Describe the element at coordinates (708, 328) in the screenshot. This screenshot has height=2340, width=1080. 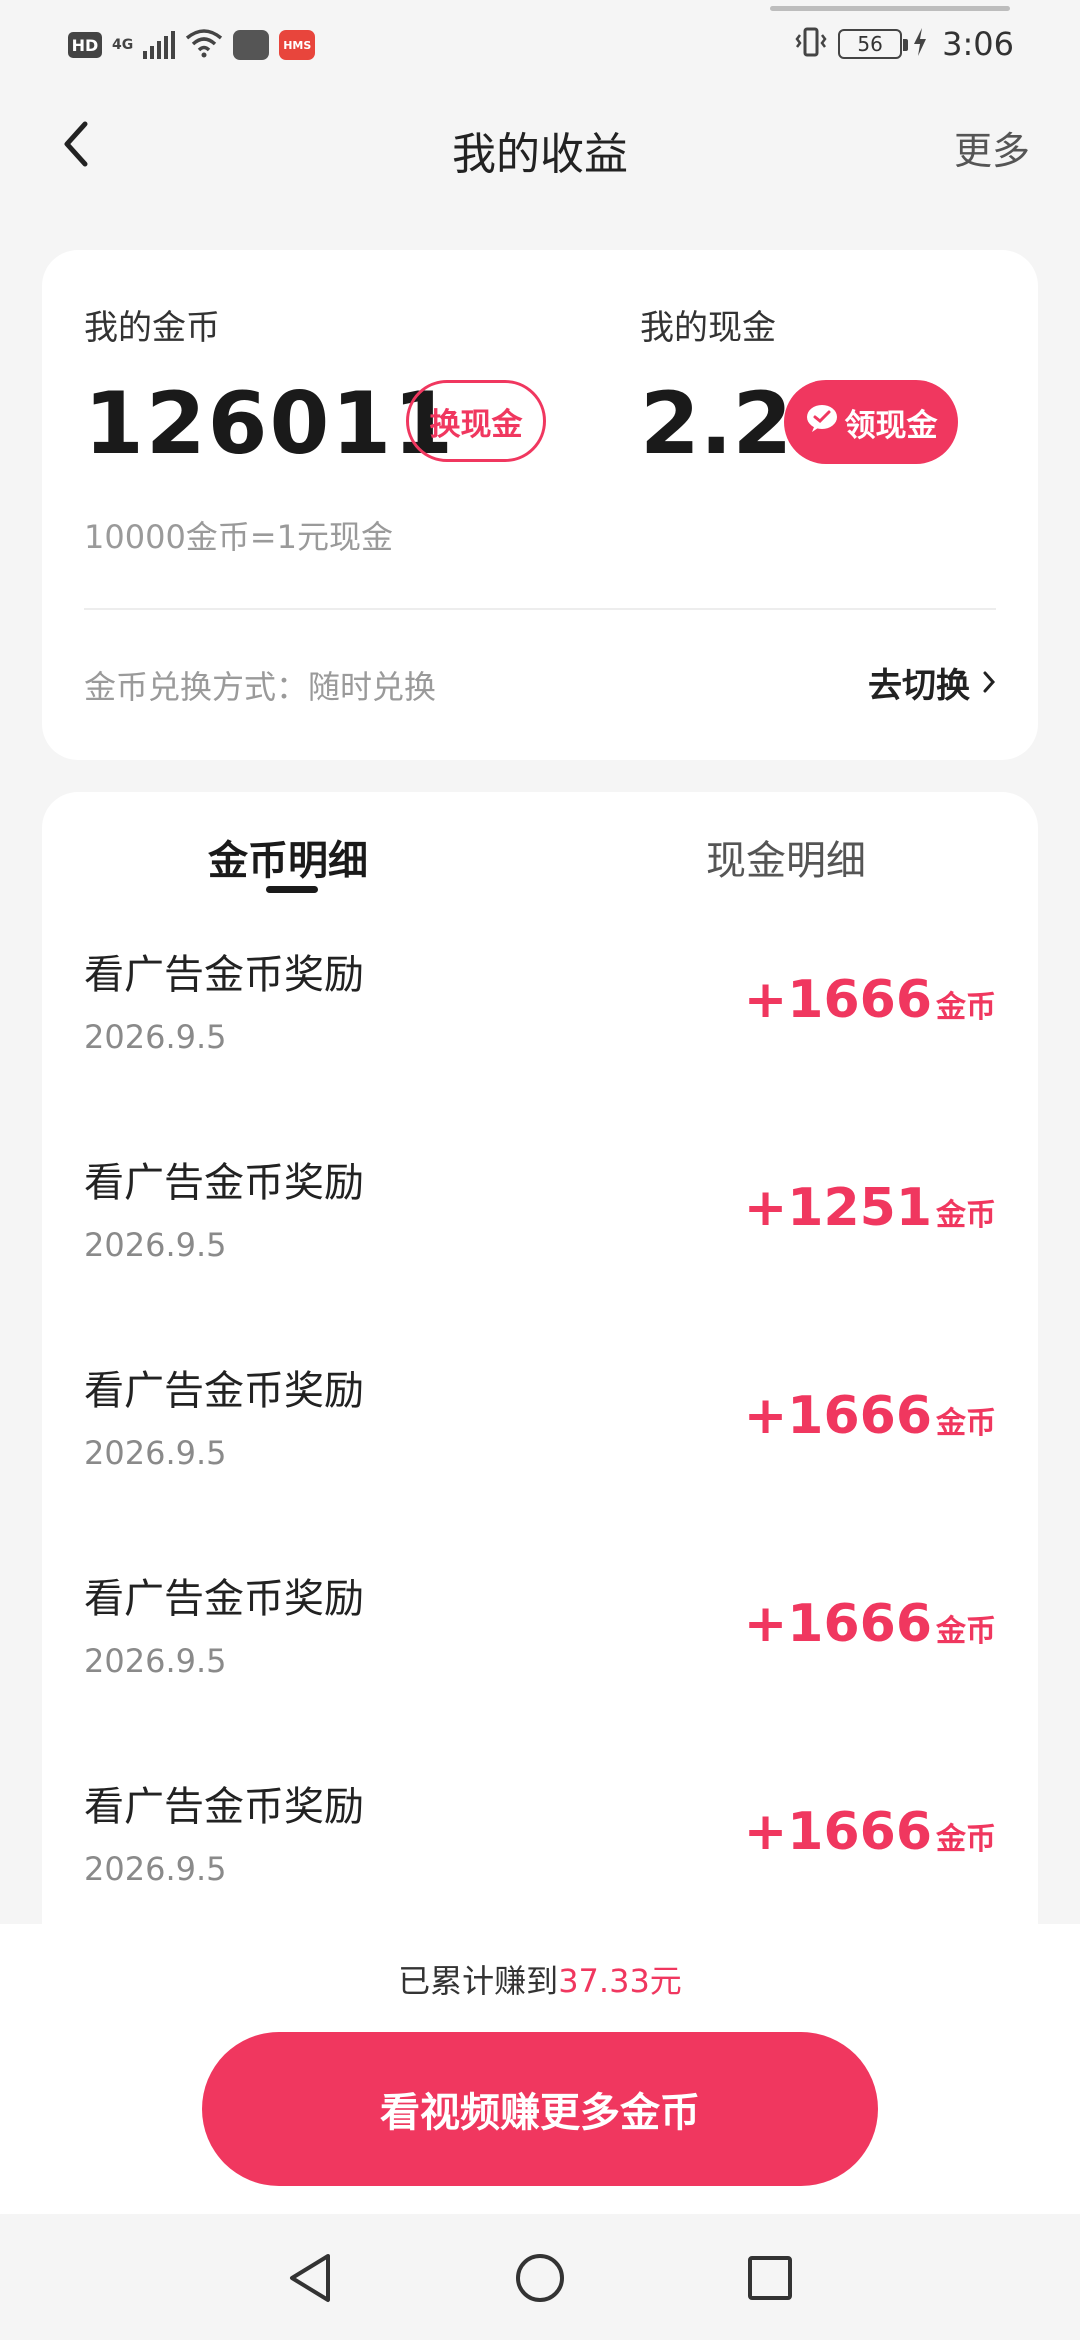
I see `cash-label: 我的现金` at that location.